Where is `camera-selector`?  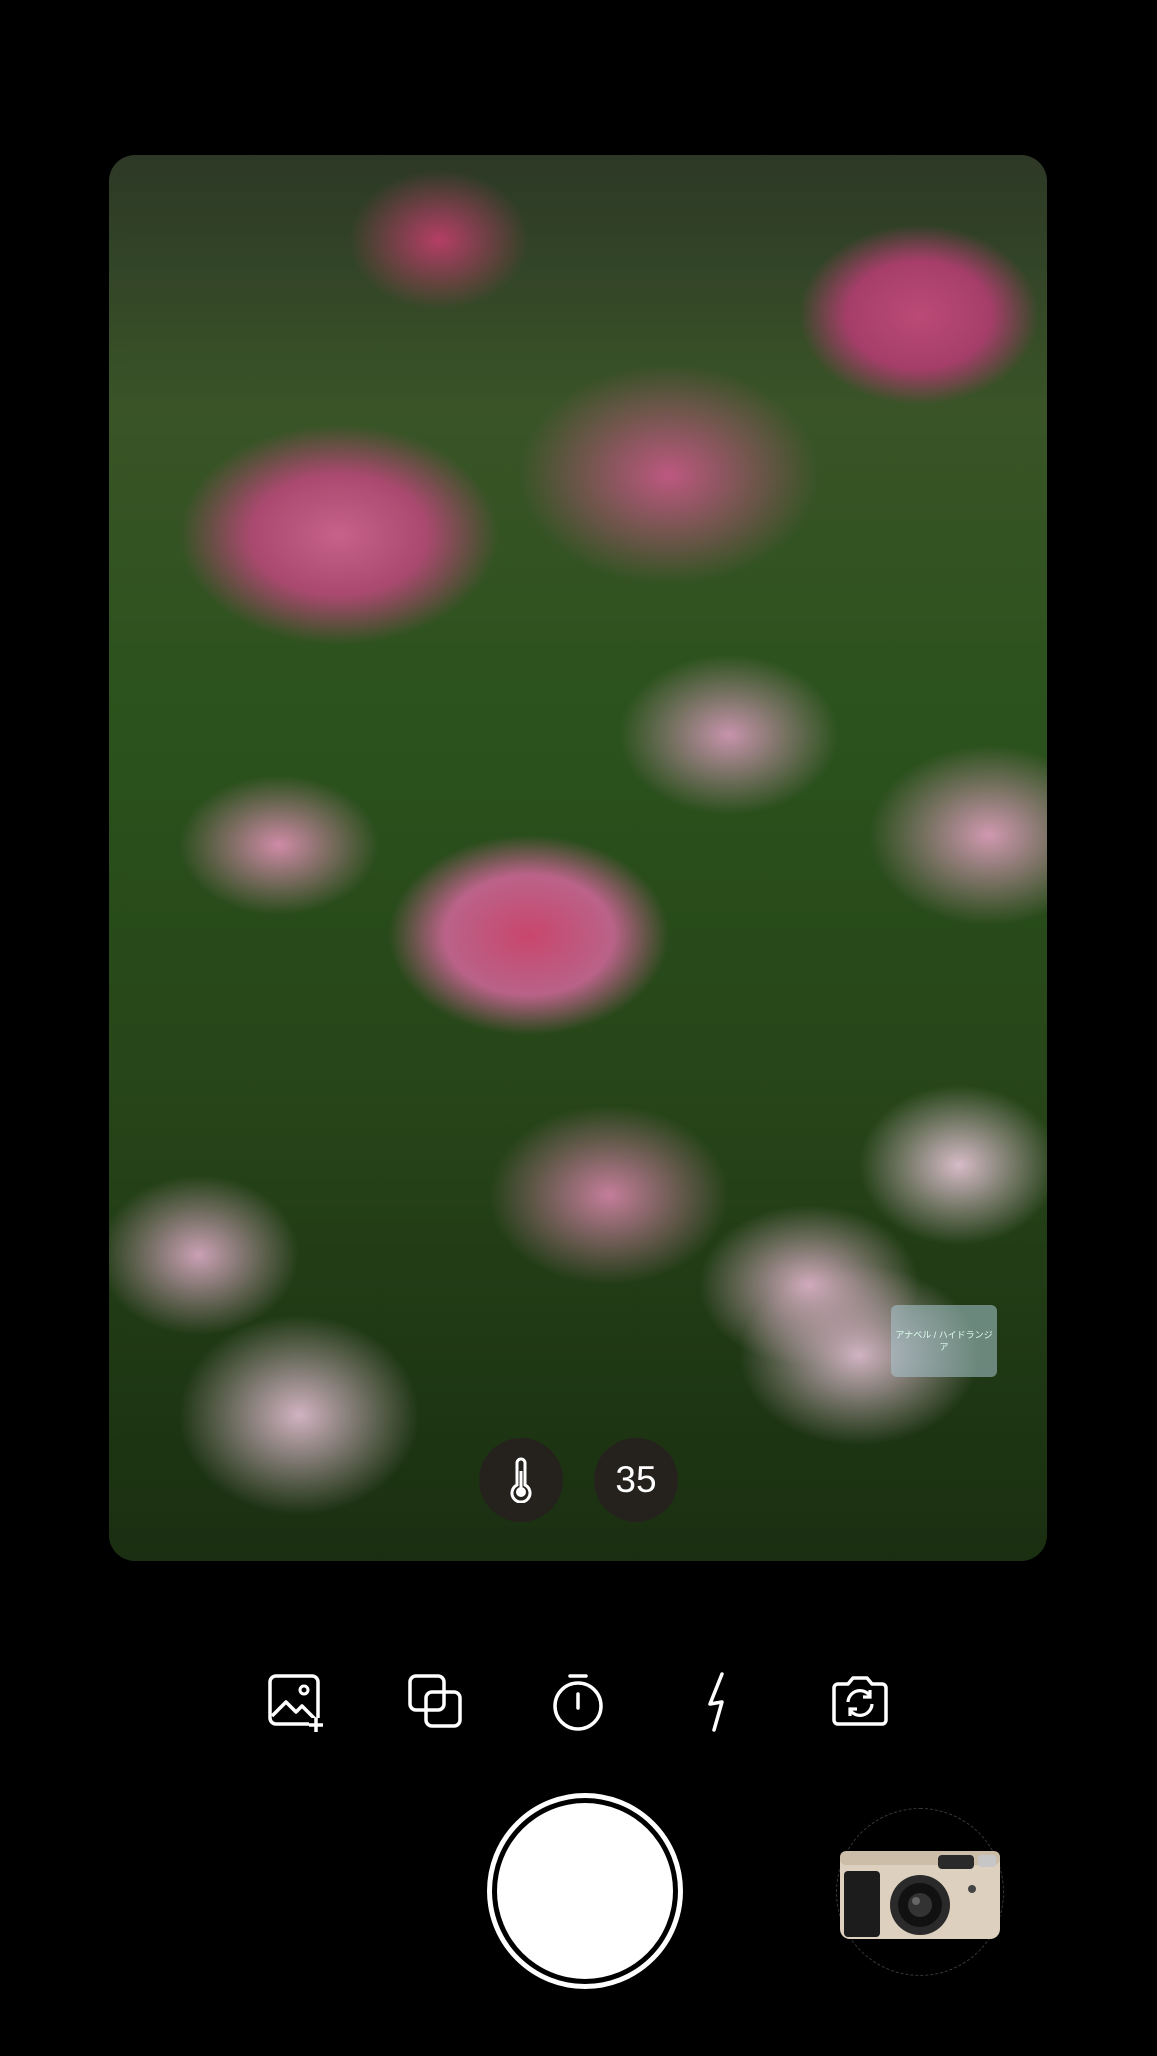
camera-selector is located at coordinates (920, 1892).